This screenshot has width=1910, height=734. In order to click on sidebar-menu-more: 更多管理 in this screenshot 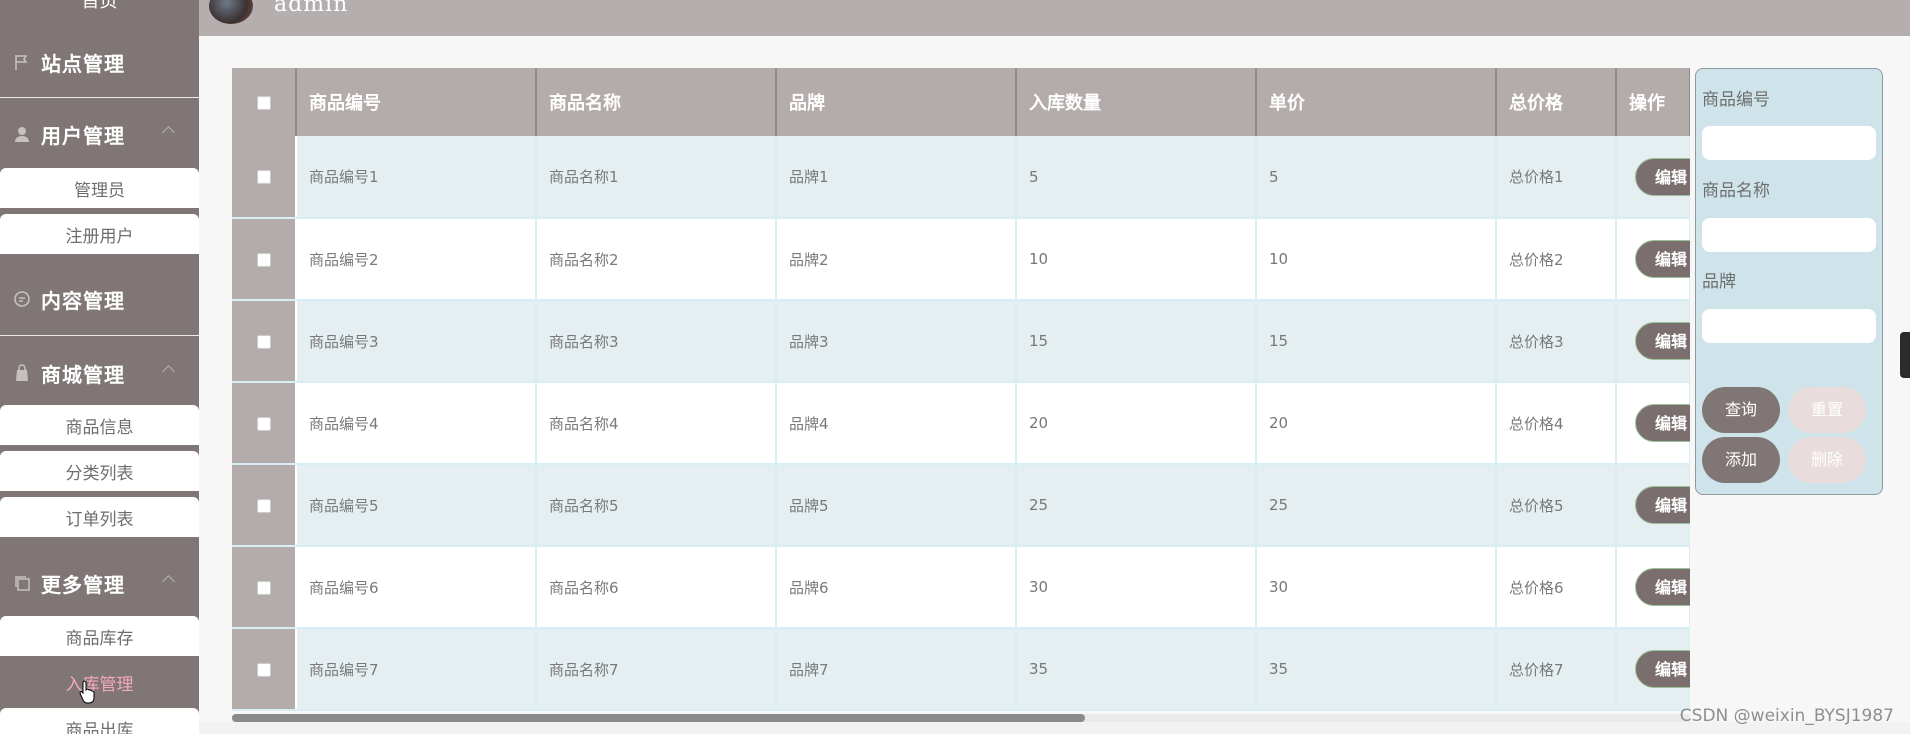, I will do `click(99, 583)`.